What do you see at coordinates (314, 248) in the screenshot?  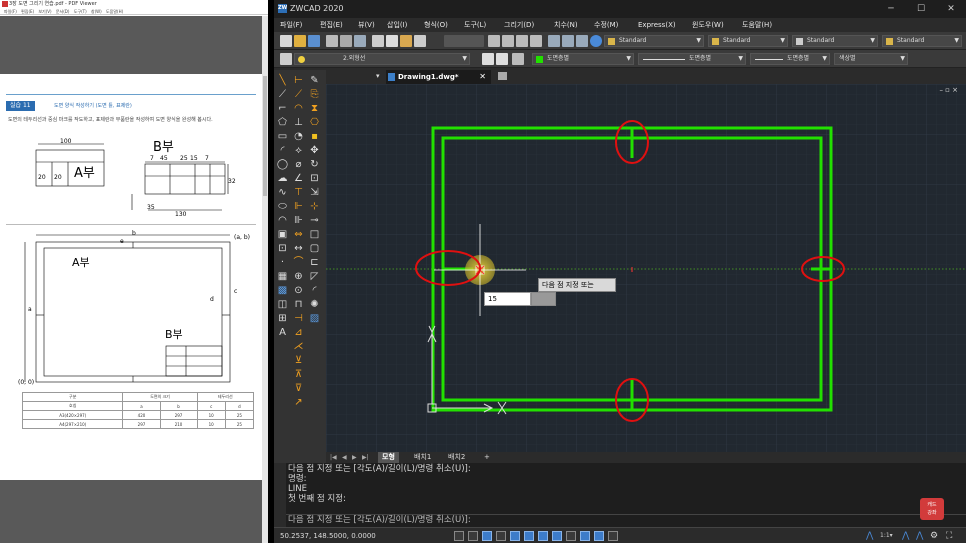 I see `break-icon: ▢` at bounding box center [314, 248].